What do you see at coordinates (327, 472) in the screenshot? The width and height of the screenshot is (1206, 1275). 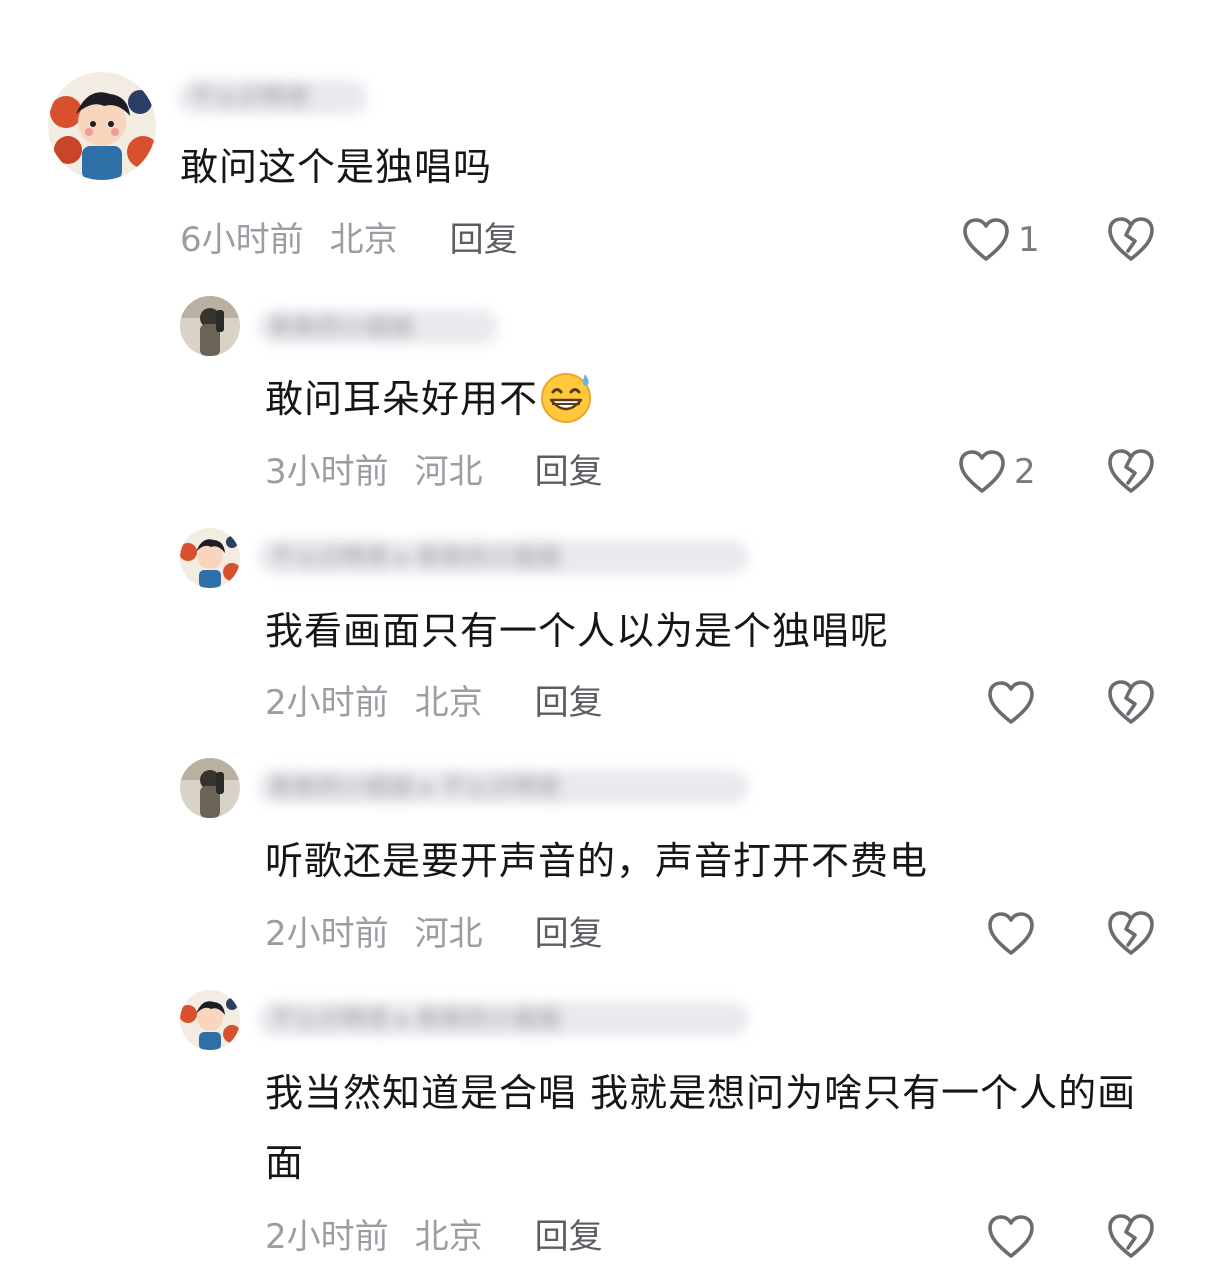 I see `timestamp: 3小时前` at bounding box center [327, 472].